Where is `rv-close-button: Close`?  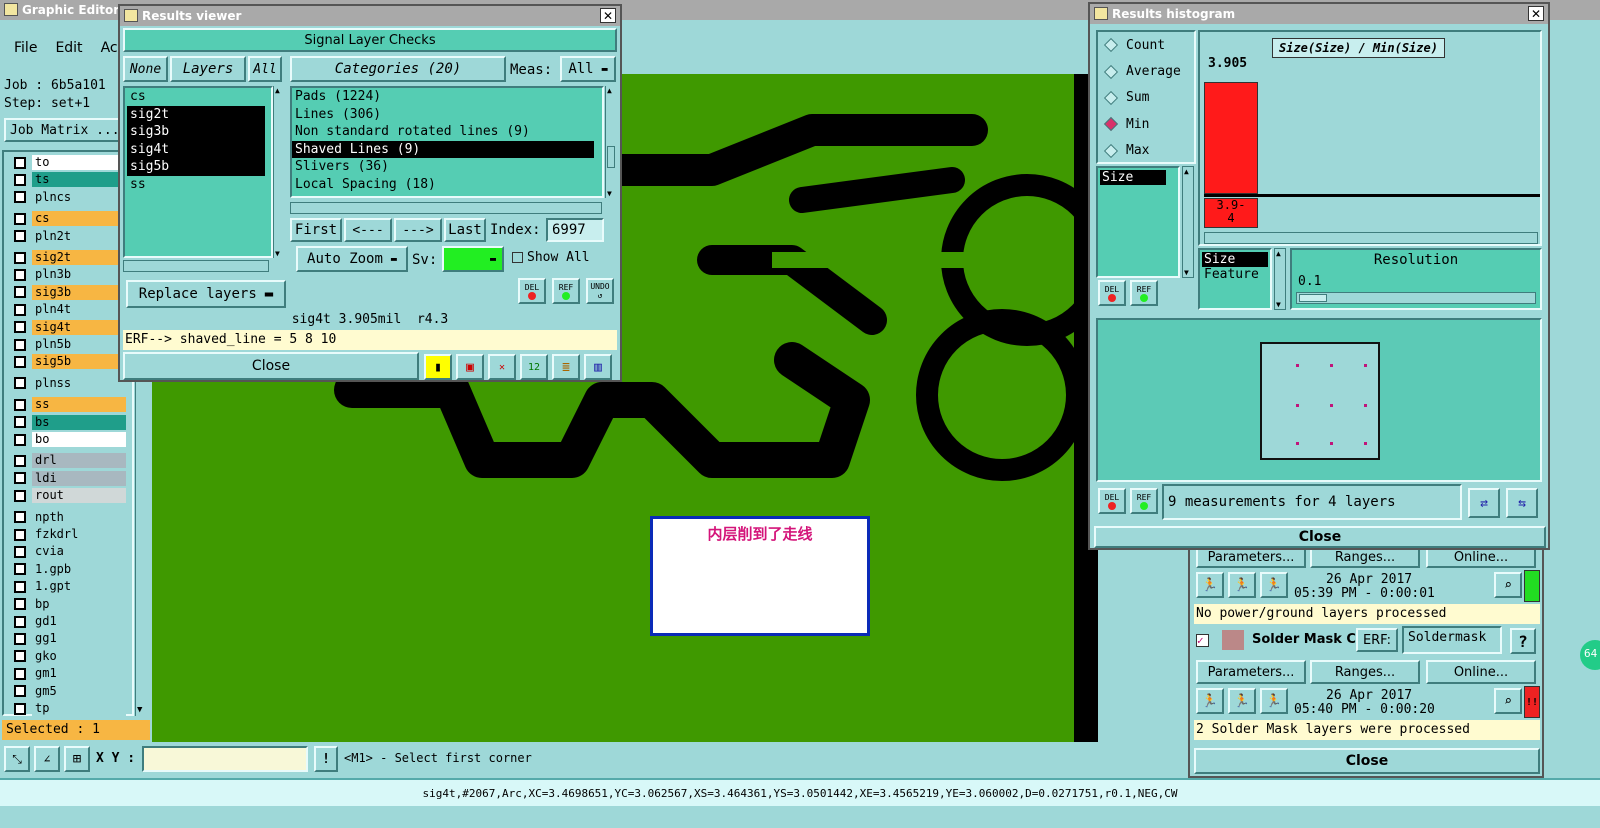 rv-close-button: Close is located at coordinates (271, 366).